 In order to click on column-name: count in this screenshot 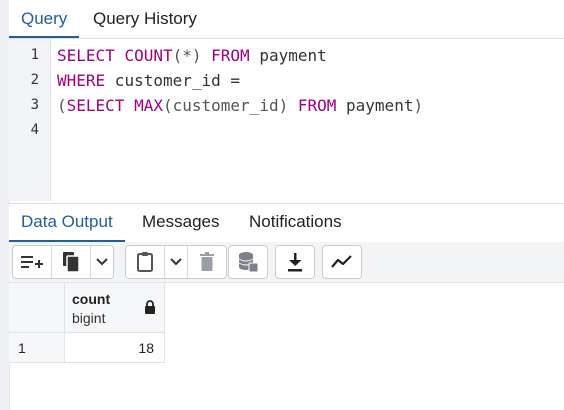, I will do `click(91, 299)`.